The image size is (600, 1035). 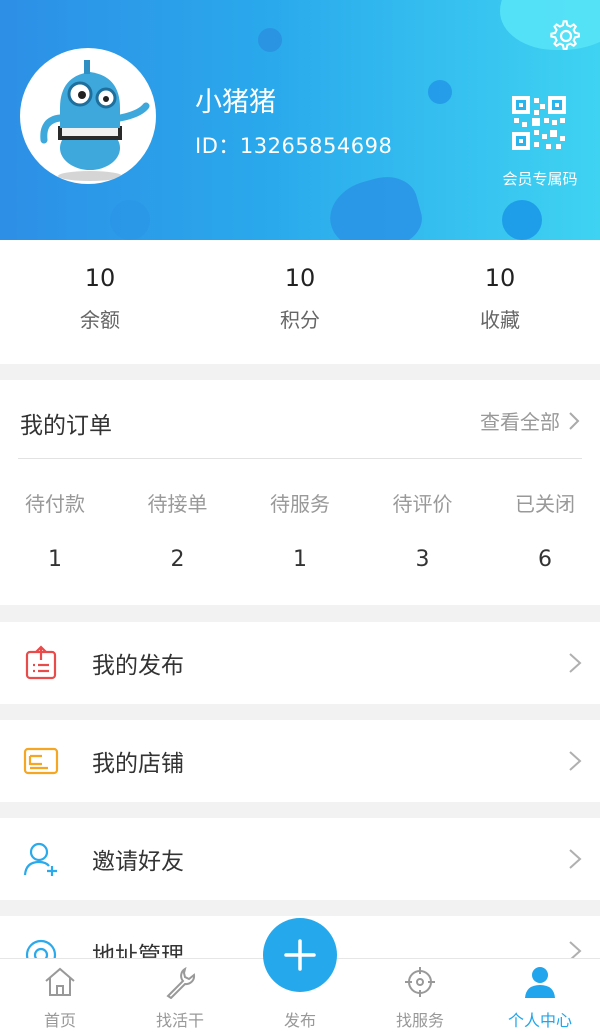 What do you see at coordinates (545, 504) in the screenshot?
I see `order-status-label: 已关闭` at bounding box center [545, 504].